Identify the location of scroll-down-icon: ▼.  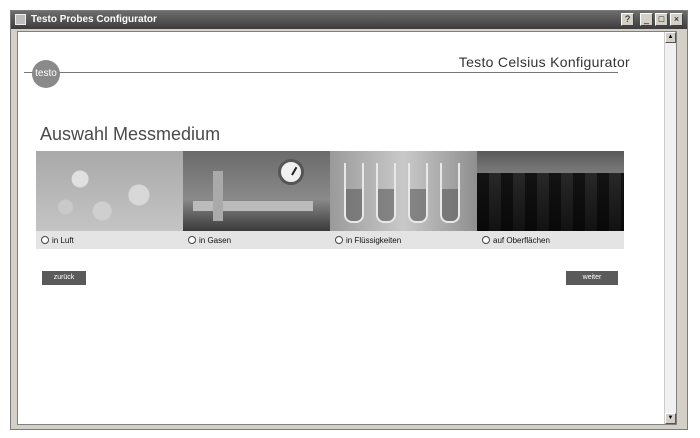
(670, 418).